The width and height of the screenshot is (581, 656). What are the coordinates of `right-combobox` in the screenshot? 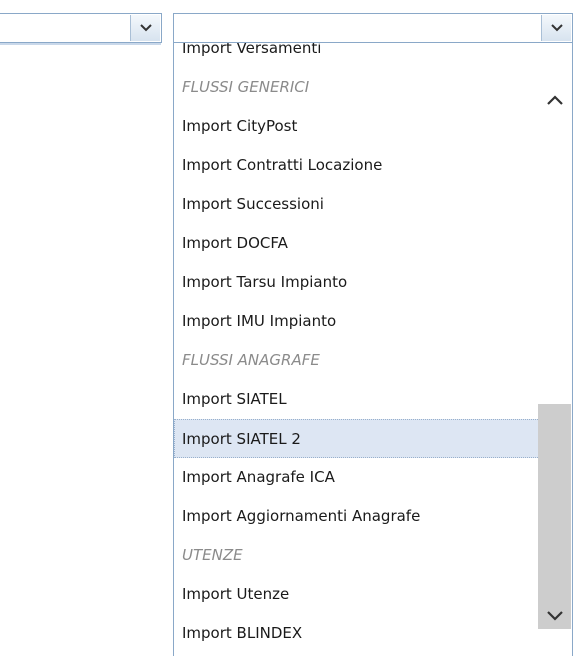 It's located at (373, 28).